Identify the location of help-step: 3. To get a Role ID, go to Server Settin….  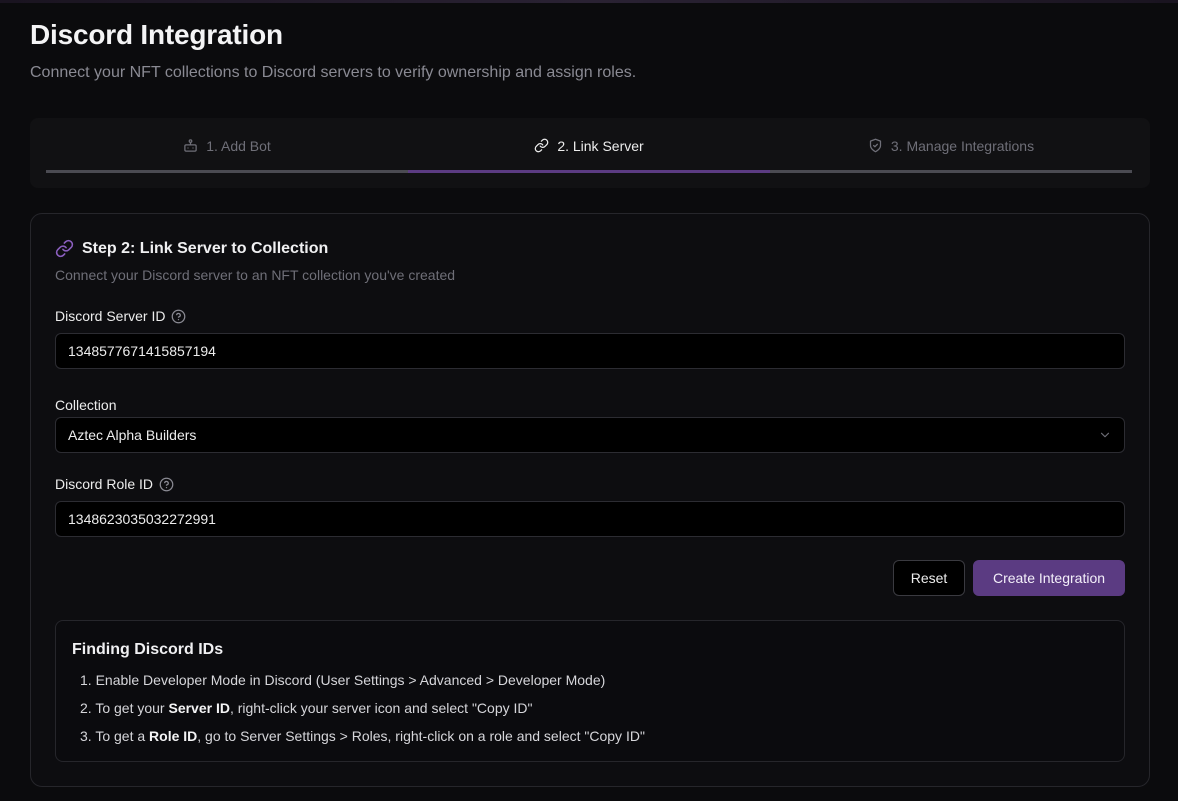
(362, 741).